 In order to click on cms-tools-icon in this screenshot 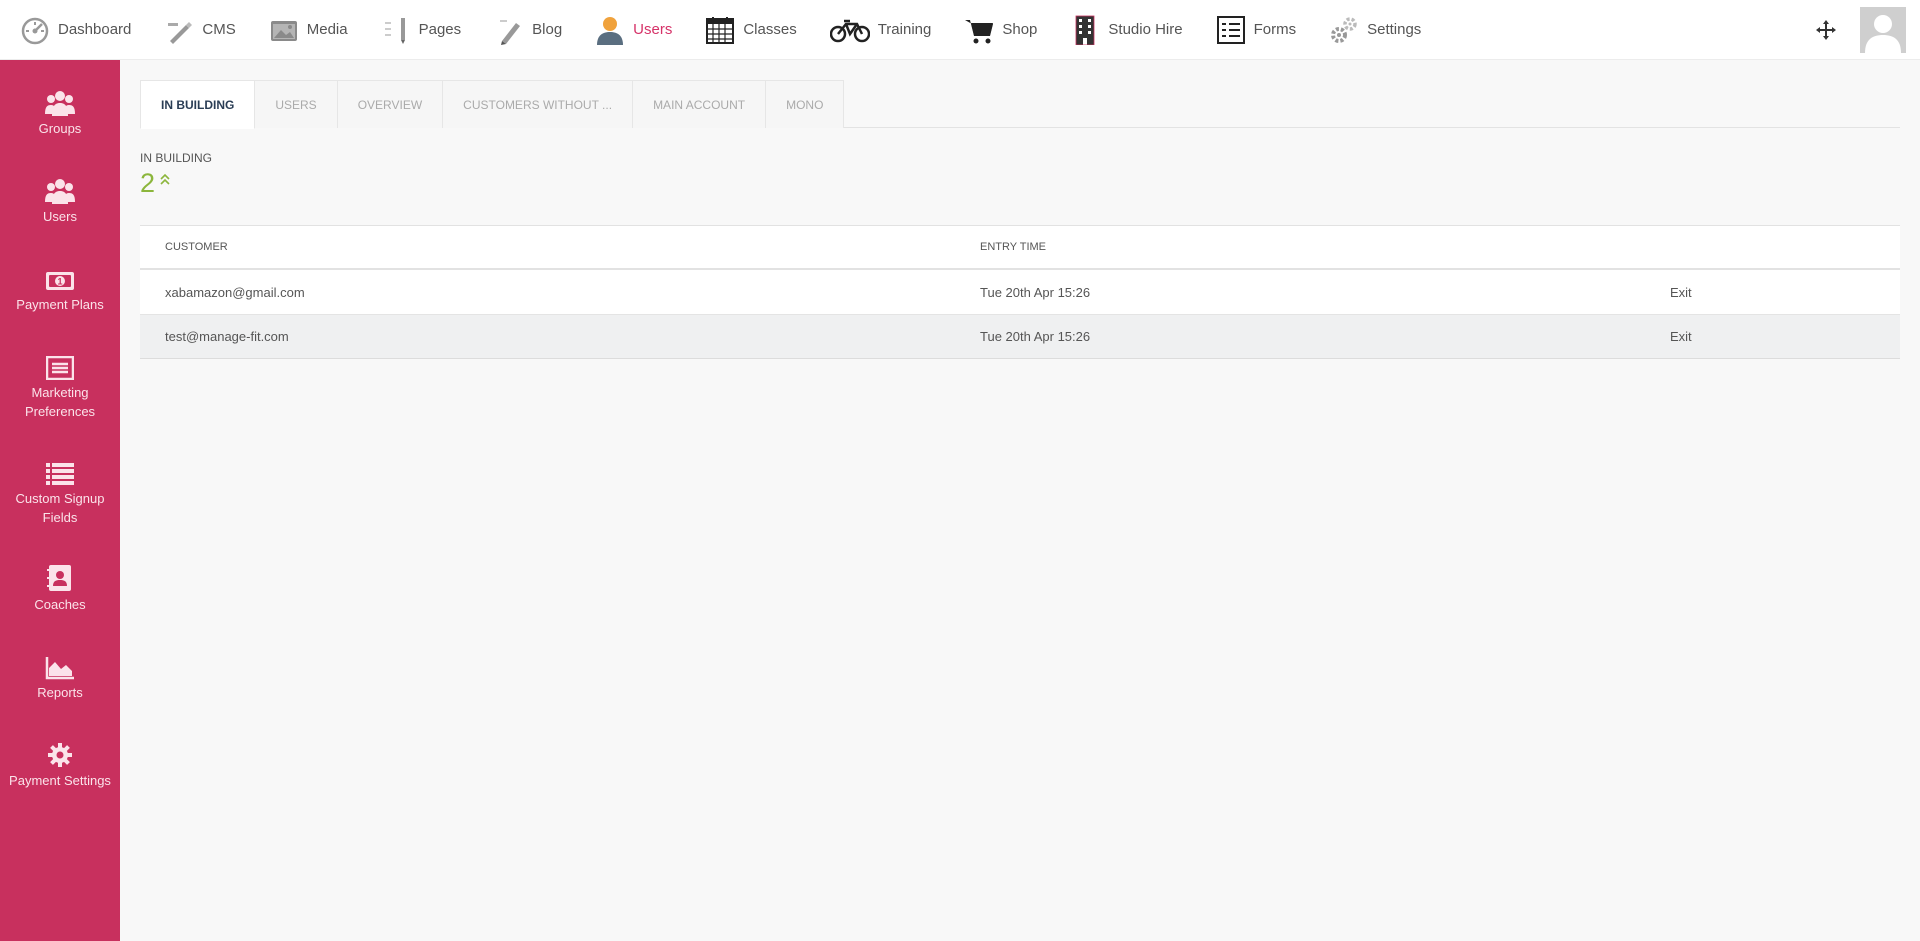, I will do `click(179, 30)`.